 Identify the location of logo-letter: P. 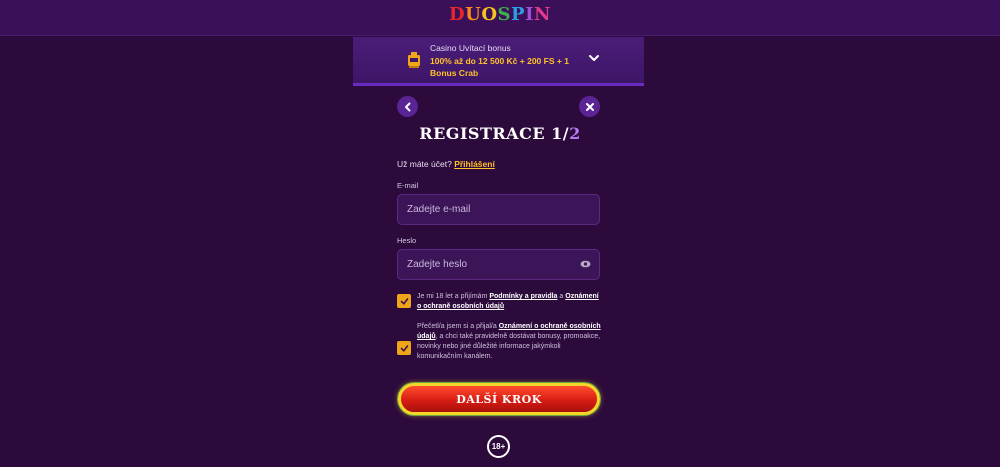
(518, 14).